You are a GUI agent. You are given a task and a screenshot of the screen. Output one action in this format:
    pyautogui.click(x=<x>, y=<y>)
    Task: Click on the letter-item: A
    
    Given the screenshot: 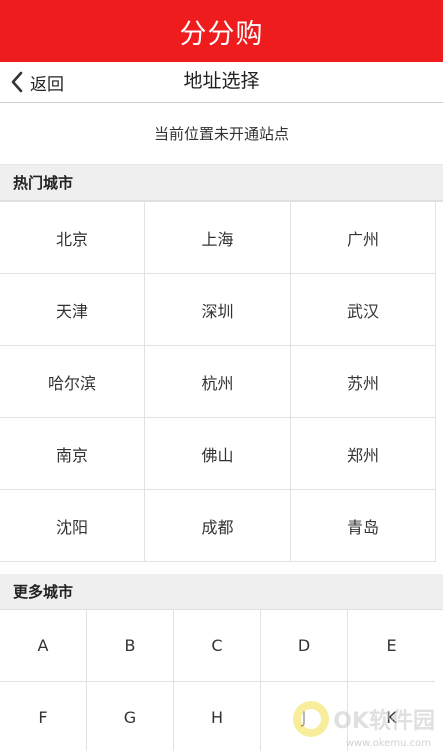 What is the action you would take?
    pyautogui.click(x=43, y=646)
    